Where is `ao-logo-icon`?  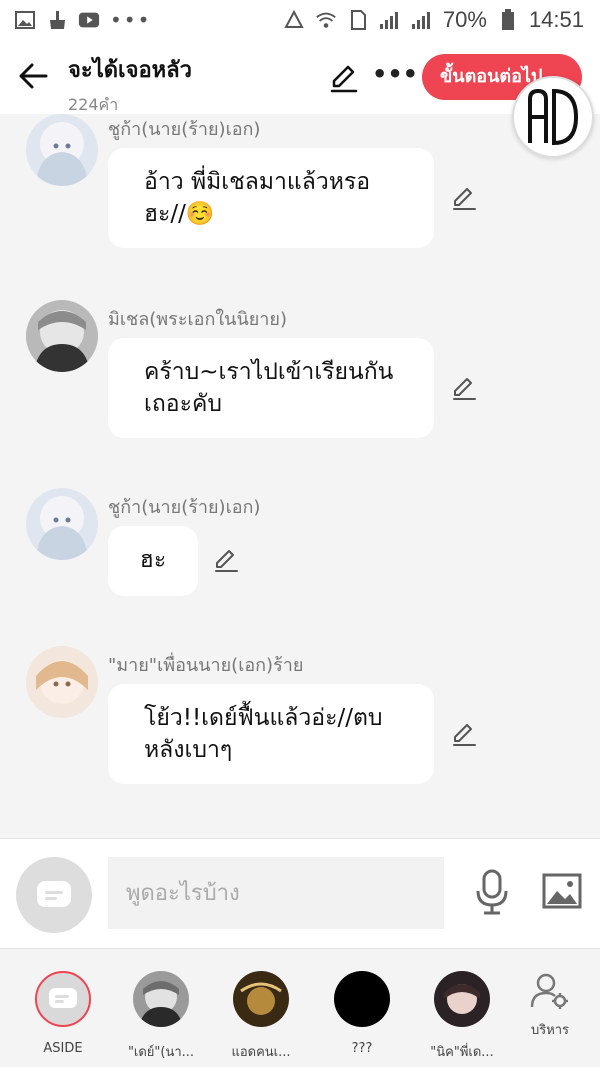
ao-logo-icon is located at coordinates (553, 117).